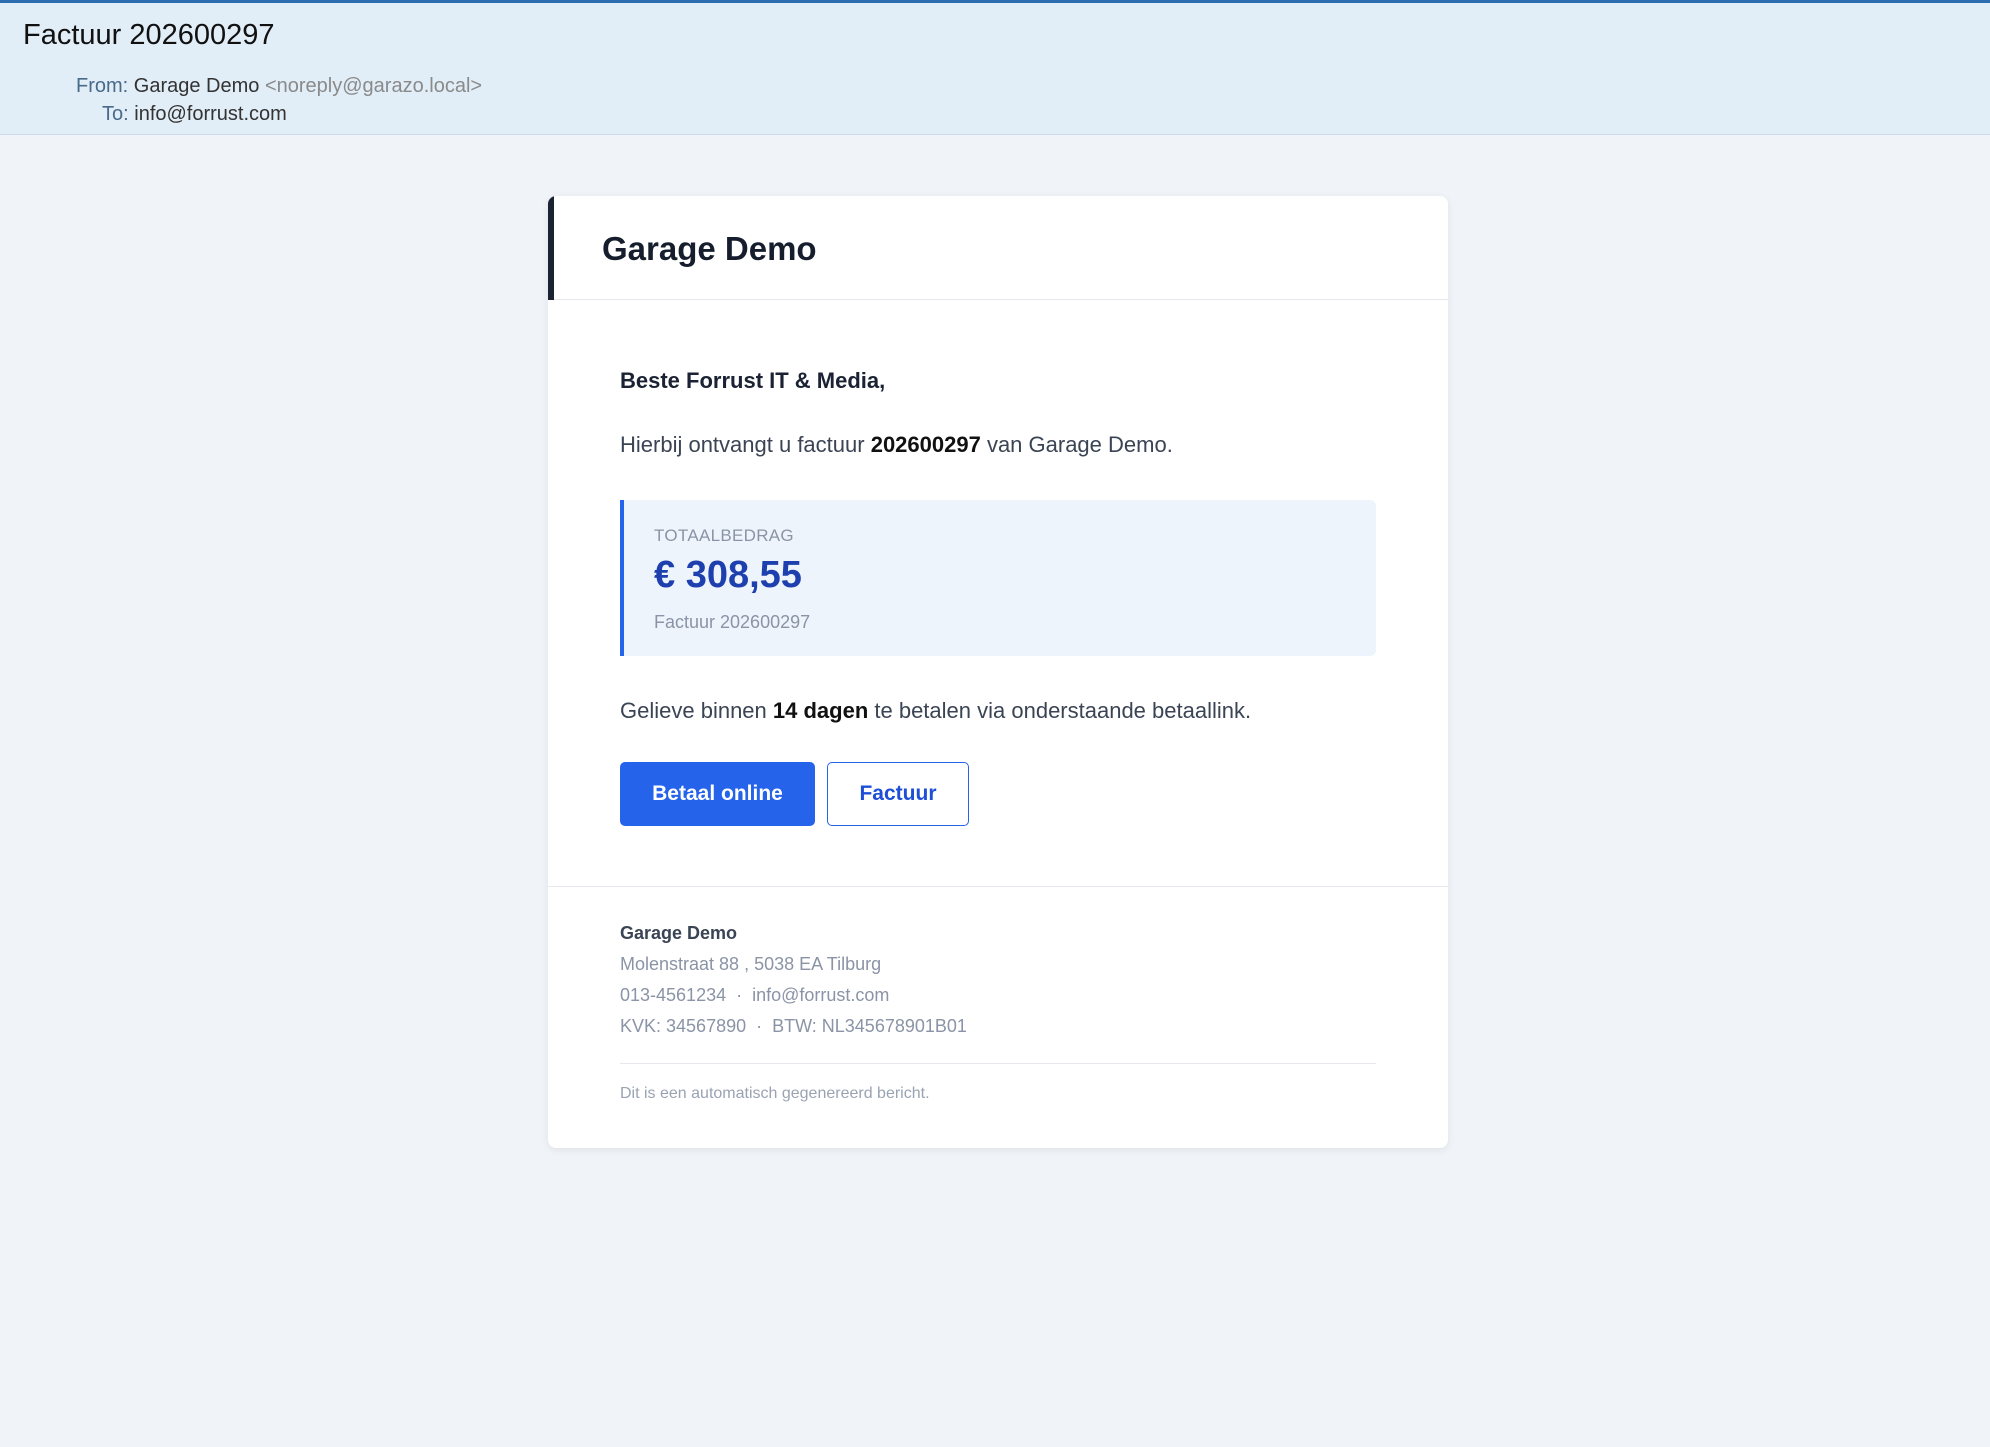 The image size is (1990, 1447). What do you see at coordinates (898, 794) in the screenshot?
I see `invoice-button: Factuur` at bounding box center [898, 794].